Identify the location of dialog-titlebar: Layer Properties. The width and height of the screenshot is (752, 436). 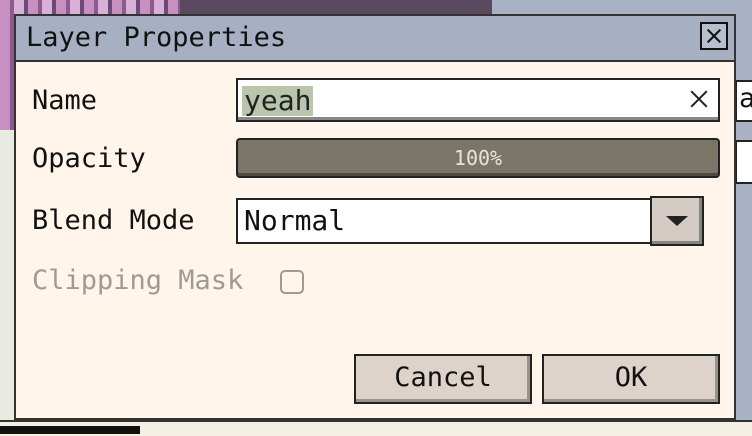
(375, 39).